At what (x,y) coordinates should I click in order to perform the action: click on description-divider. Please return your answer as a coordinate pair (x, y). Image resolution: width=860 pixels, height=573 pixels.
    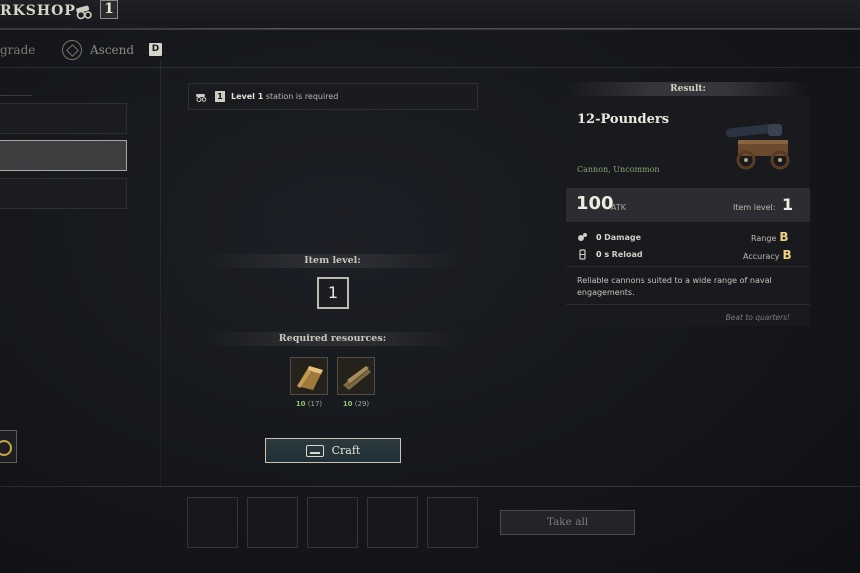
    Looking at the image, I should click on (688, 304).